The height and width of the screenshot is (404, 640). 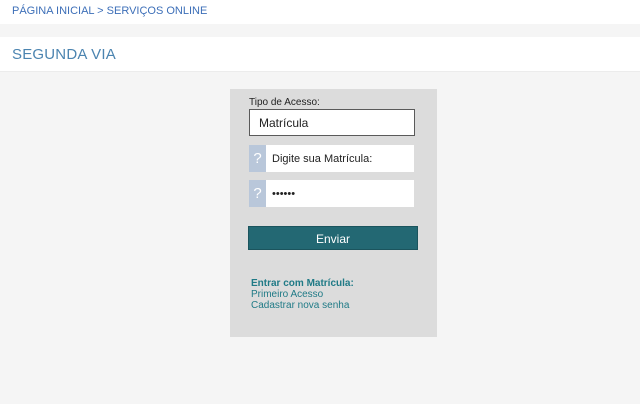 What do you see at coordinates (64, 54) in the screenshot?
I see `page-title: SEGUNDA VIA` at bounding box center [64, 54].